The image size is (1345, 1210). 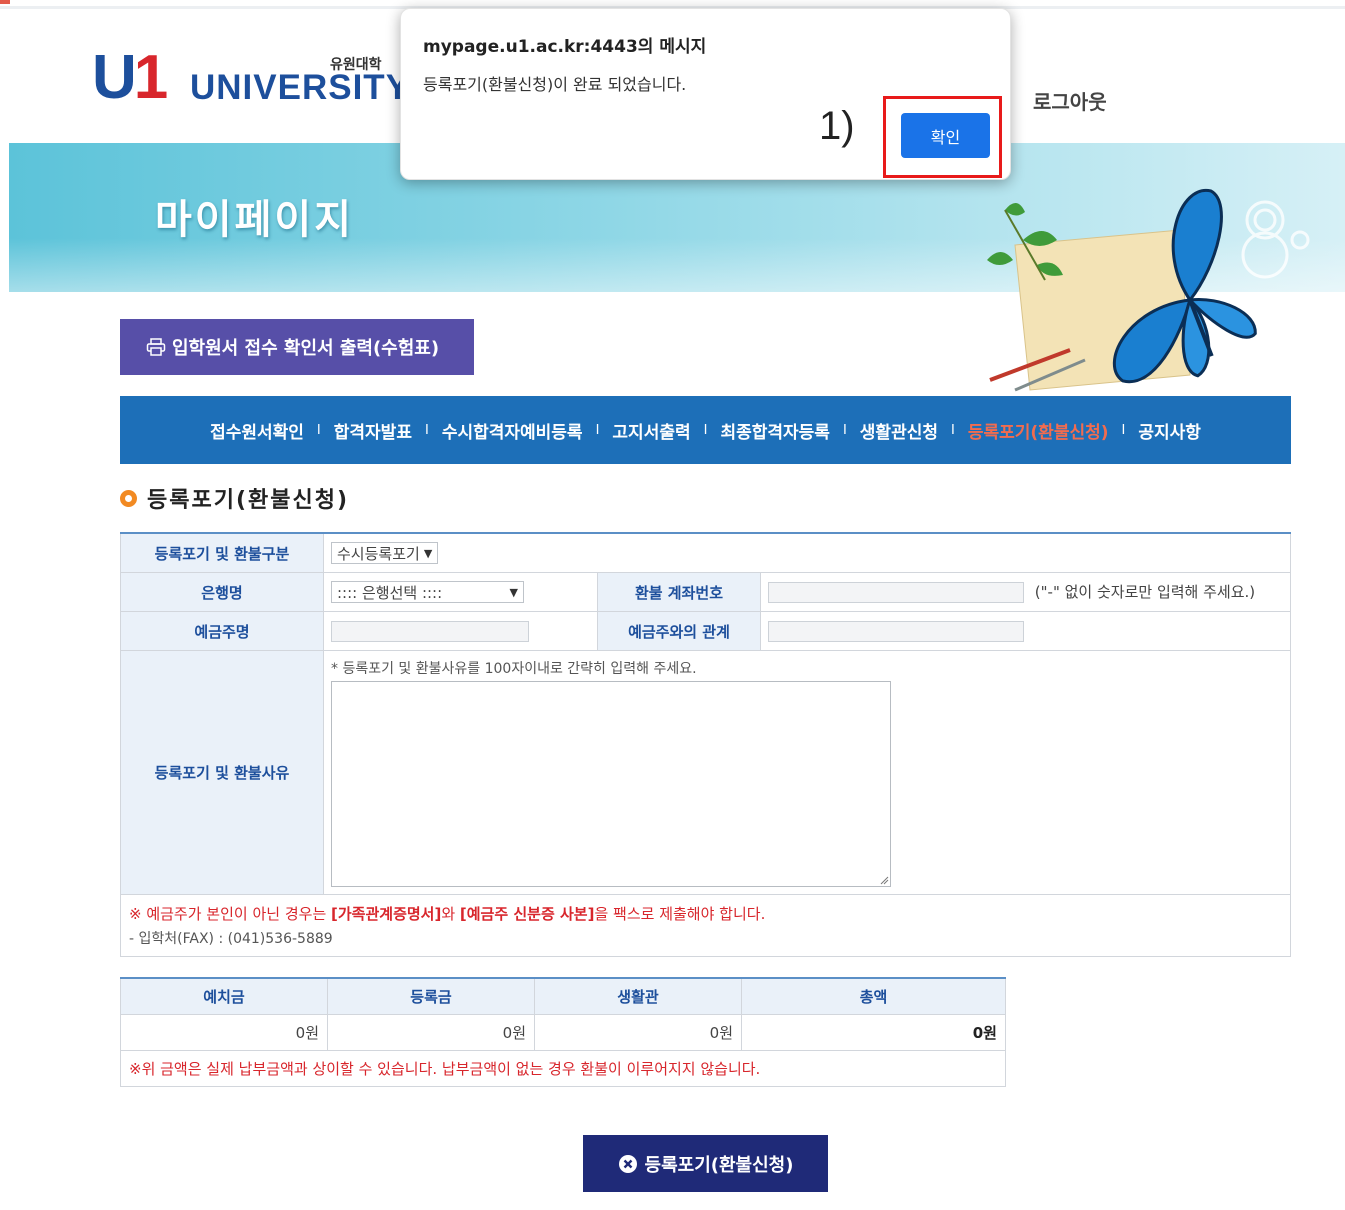 What do you see at coordinates (431, 996) in the screenshot?
I see `amount-header-tuition: 등록금` at bounding box center [431, 996].